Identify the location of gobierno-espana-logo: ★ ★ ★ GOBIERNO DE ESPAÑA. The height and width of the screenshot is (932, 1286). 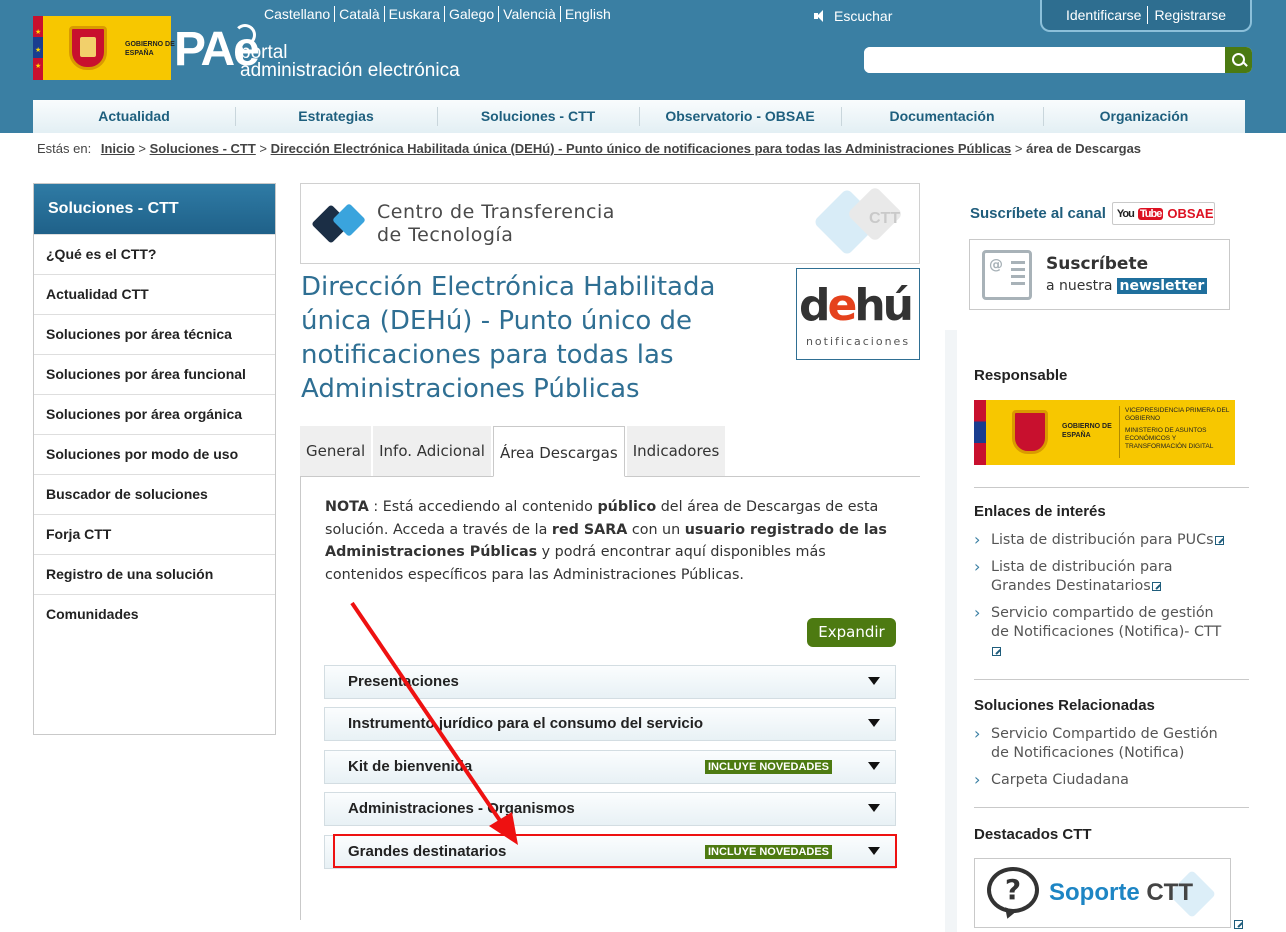
(104, 48).